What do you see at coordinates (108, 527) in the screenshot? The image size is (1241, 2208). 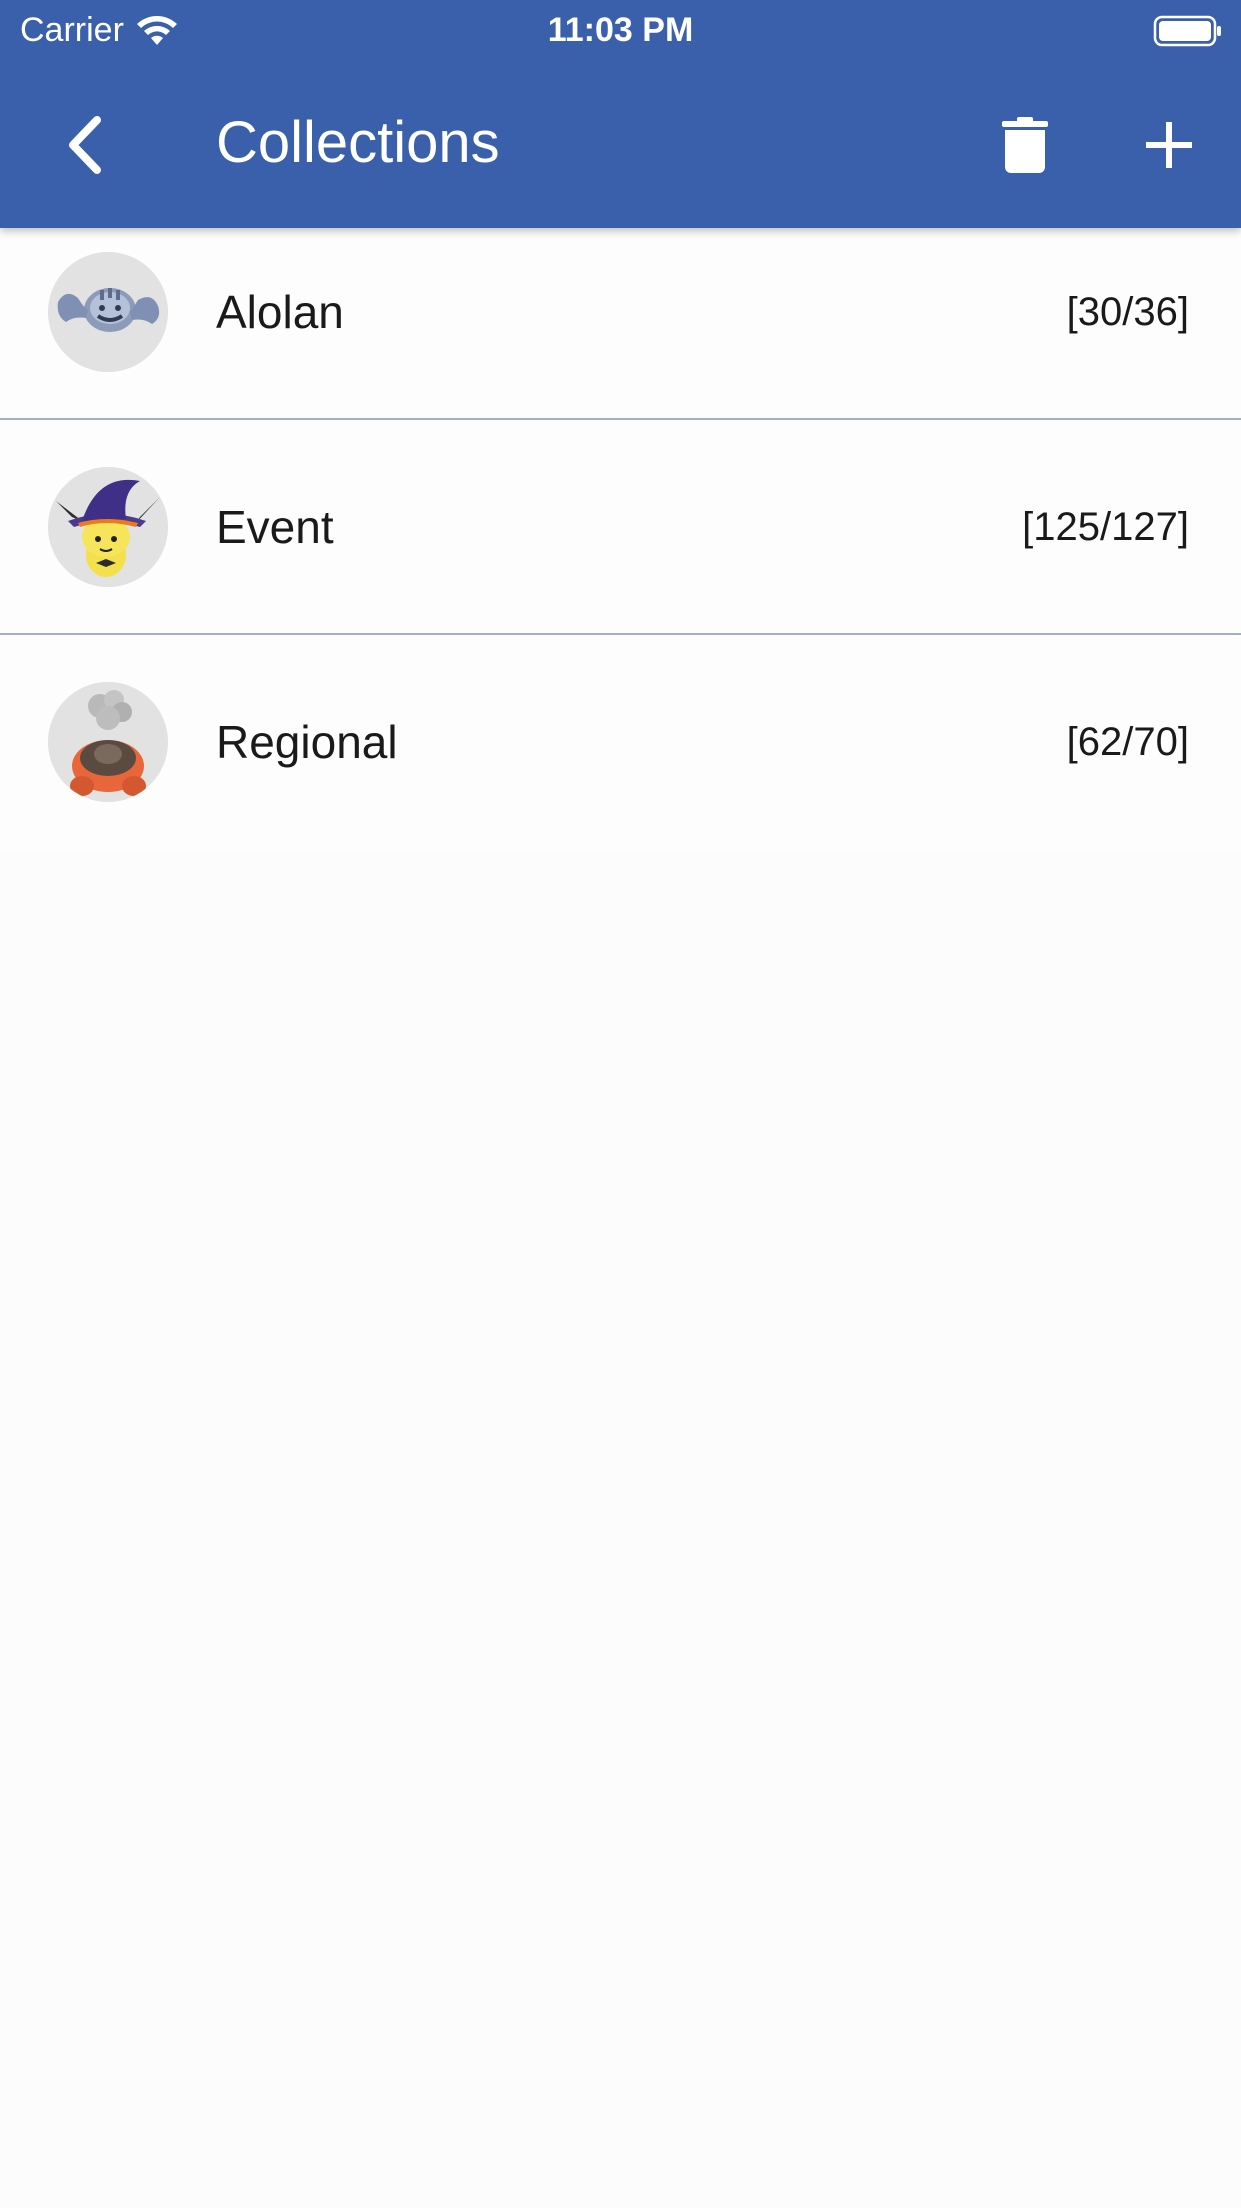 I see `witch-hat-pichu-avatar` at bounding box center [108, 527].